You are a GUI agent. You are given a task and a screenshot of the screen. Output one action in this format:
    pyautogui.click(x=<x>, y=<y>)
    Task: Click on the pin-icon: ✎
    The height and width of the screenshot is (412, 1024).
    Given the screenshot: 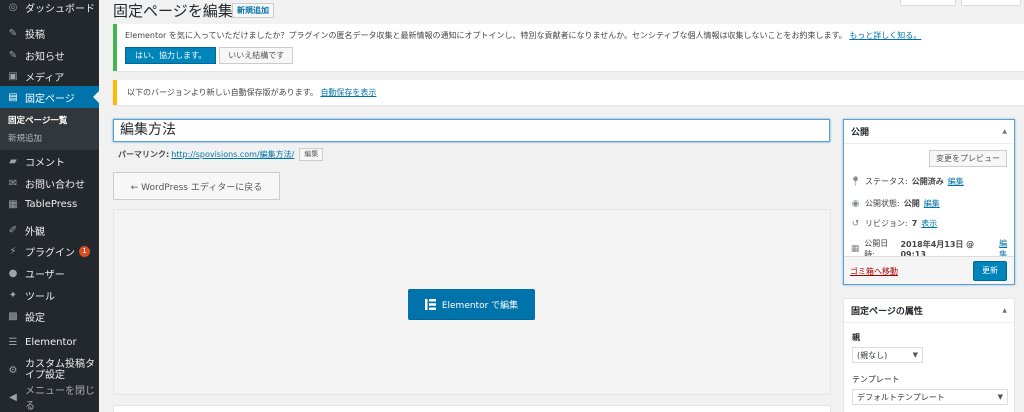 What is the action you would take?
    pyautogui.click(x=13, y=55)
    